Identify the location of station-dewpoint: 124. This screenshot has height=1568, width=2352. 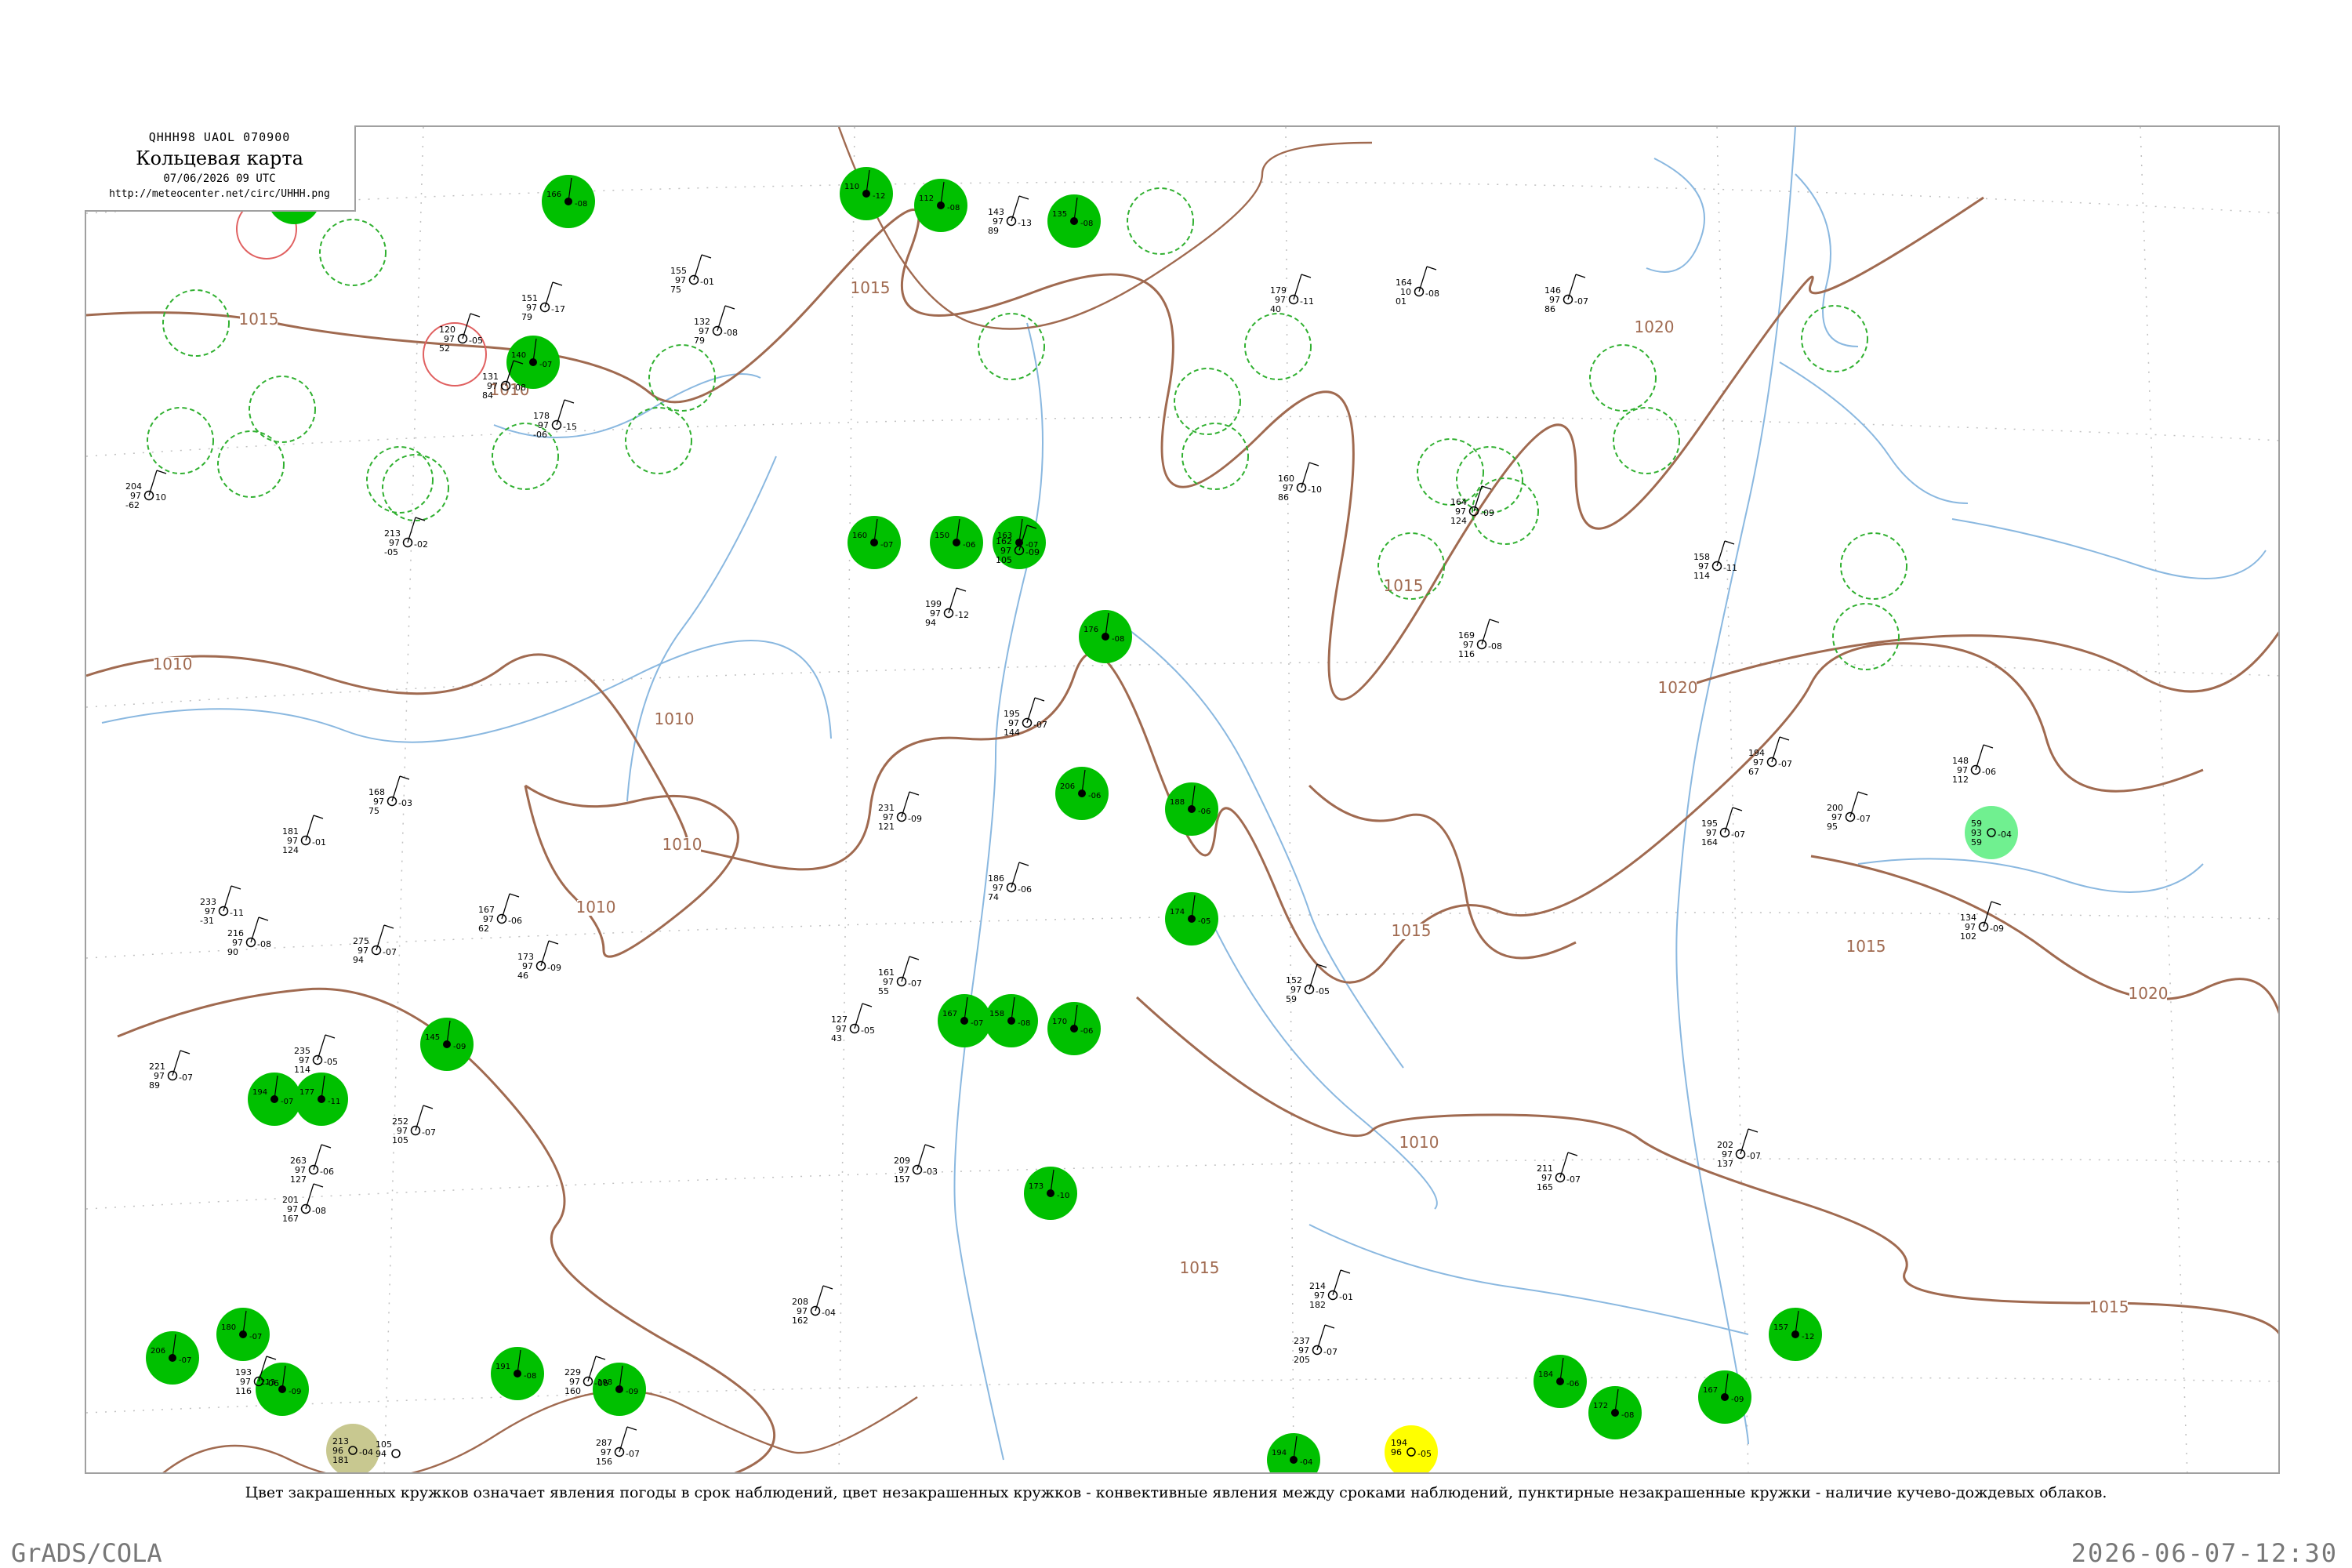
(290, 850).